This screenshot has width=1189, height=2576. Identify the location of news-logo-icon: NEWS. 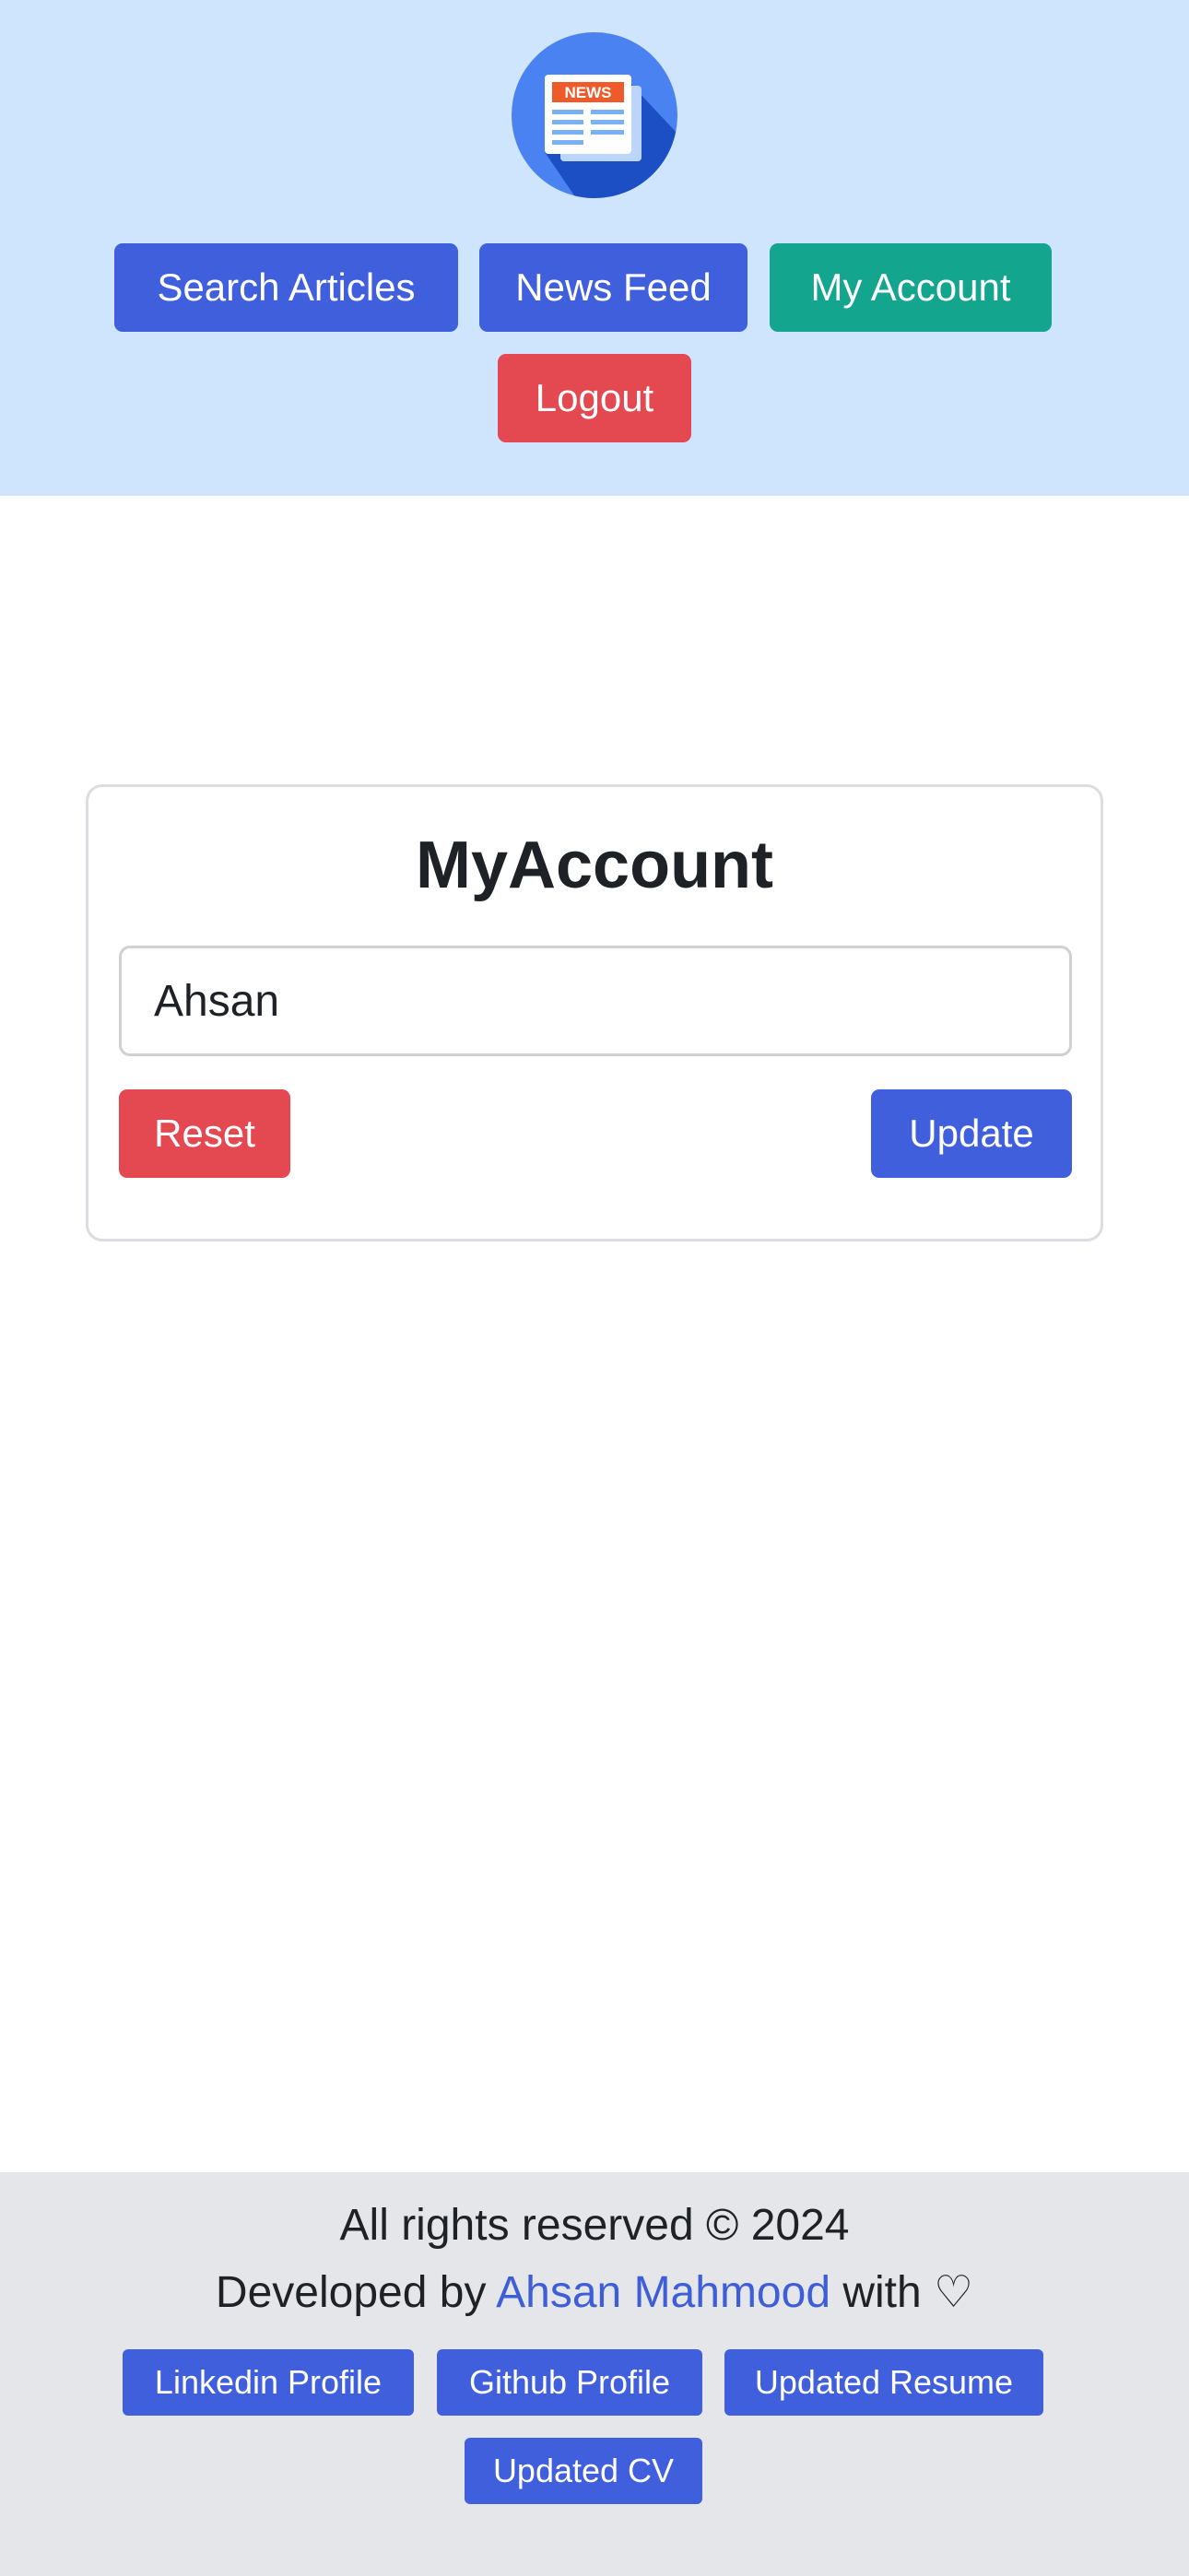
(594, 115).